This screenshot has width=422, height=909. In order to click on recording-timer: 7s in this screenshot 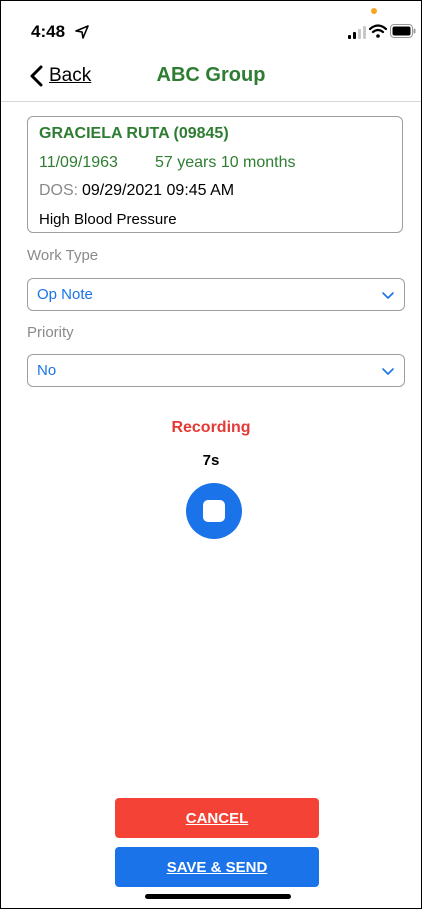, I will do `click(211, 460)`.